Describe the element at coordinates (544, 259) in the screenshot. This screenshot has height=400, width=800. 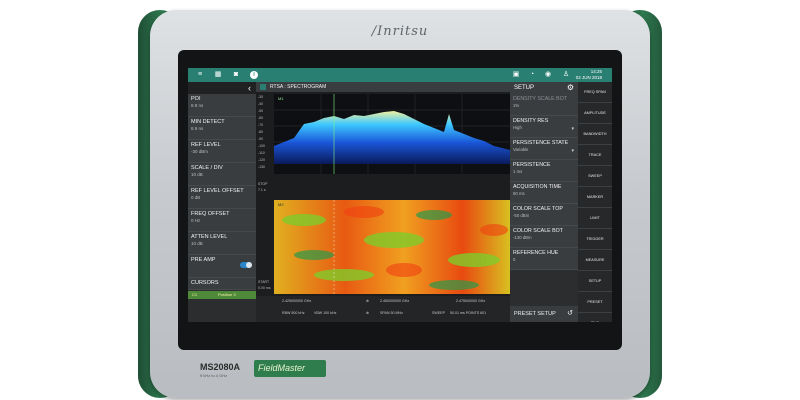
I see `reference-hue-item: REFERENCE HUE 0` at that location.